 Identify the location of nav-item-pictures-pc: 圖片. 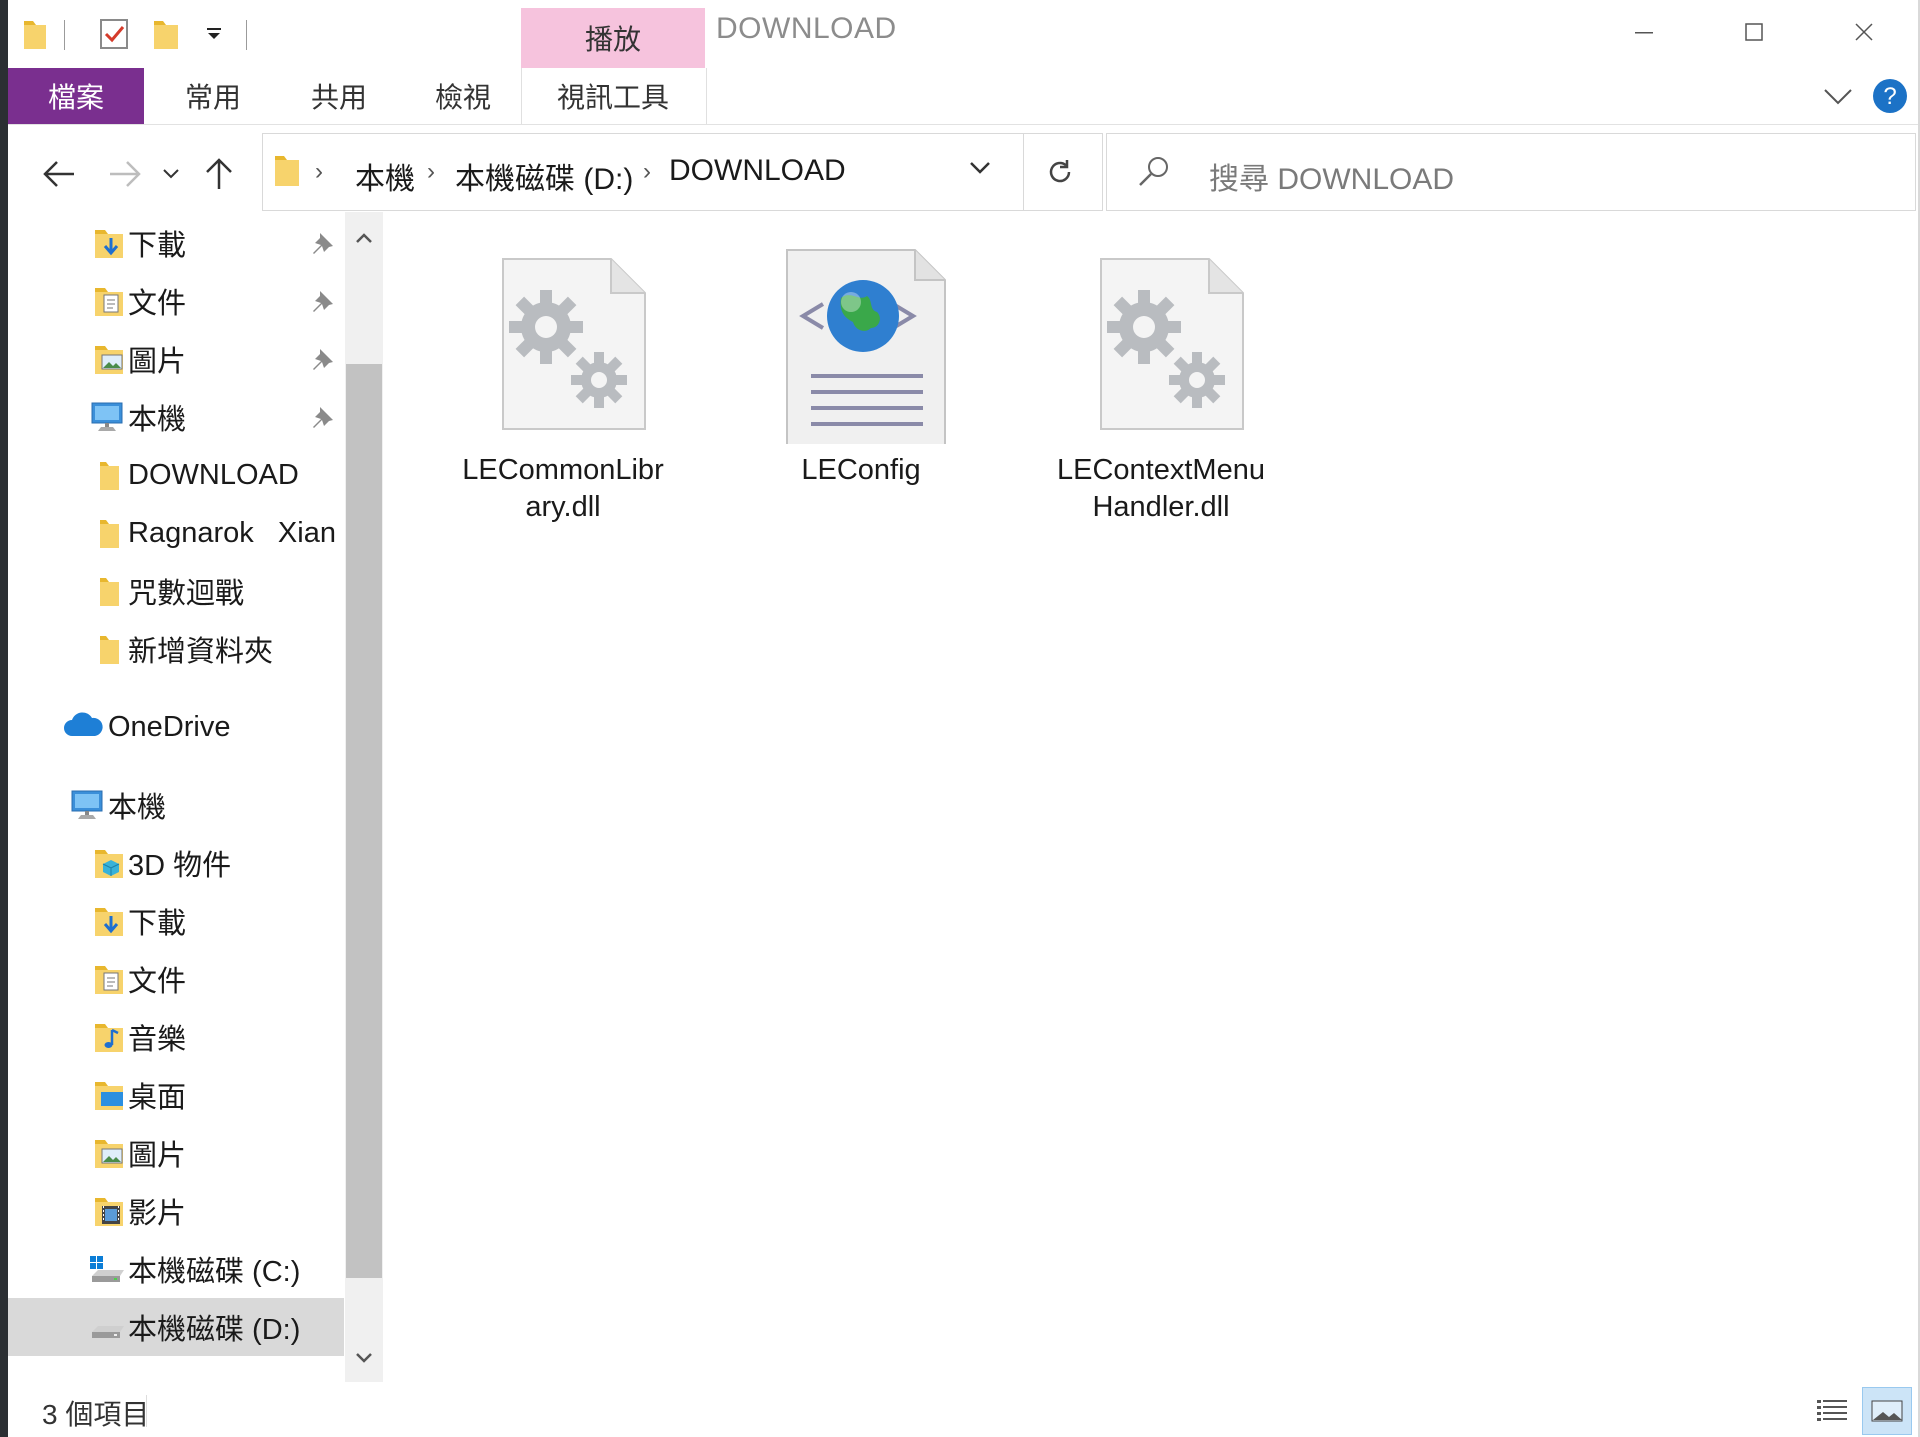
(176, 1153).